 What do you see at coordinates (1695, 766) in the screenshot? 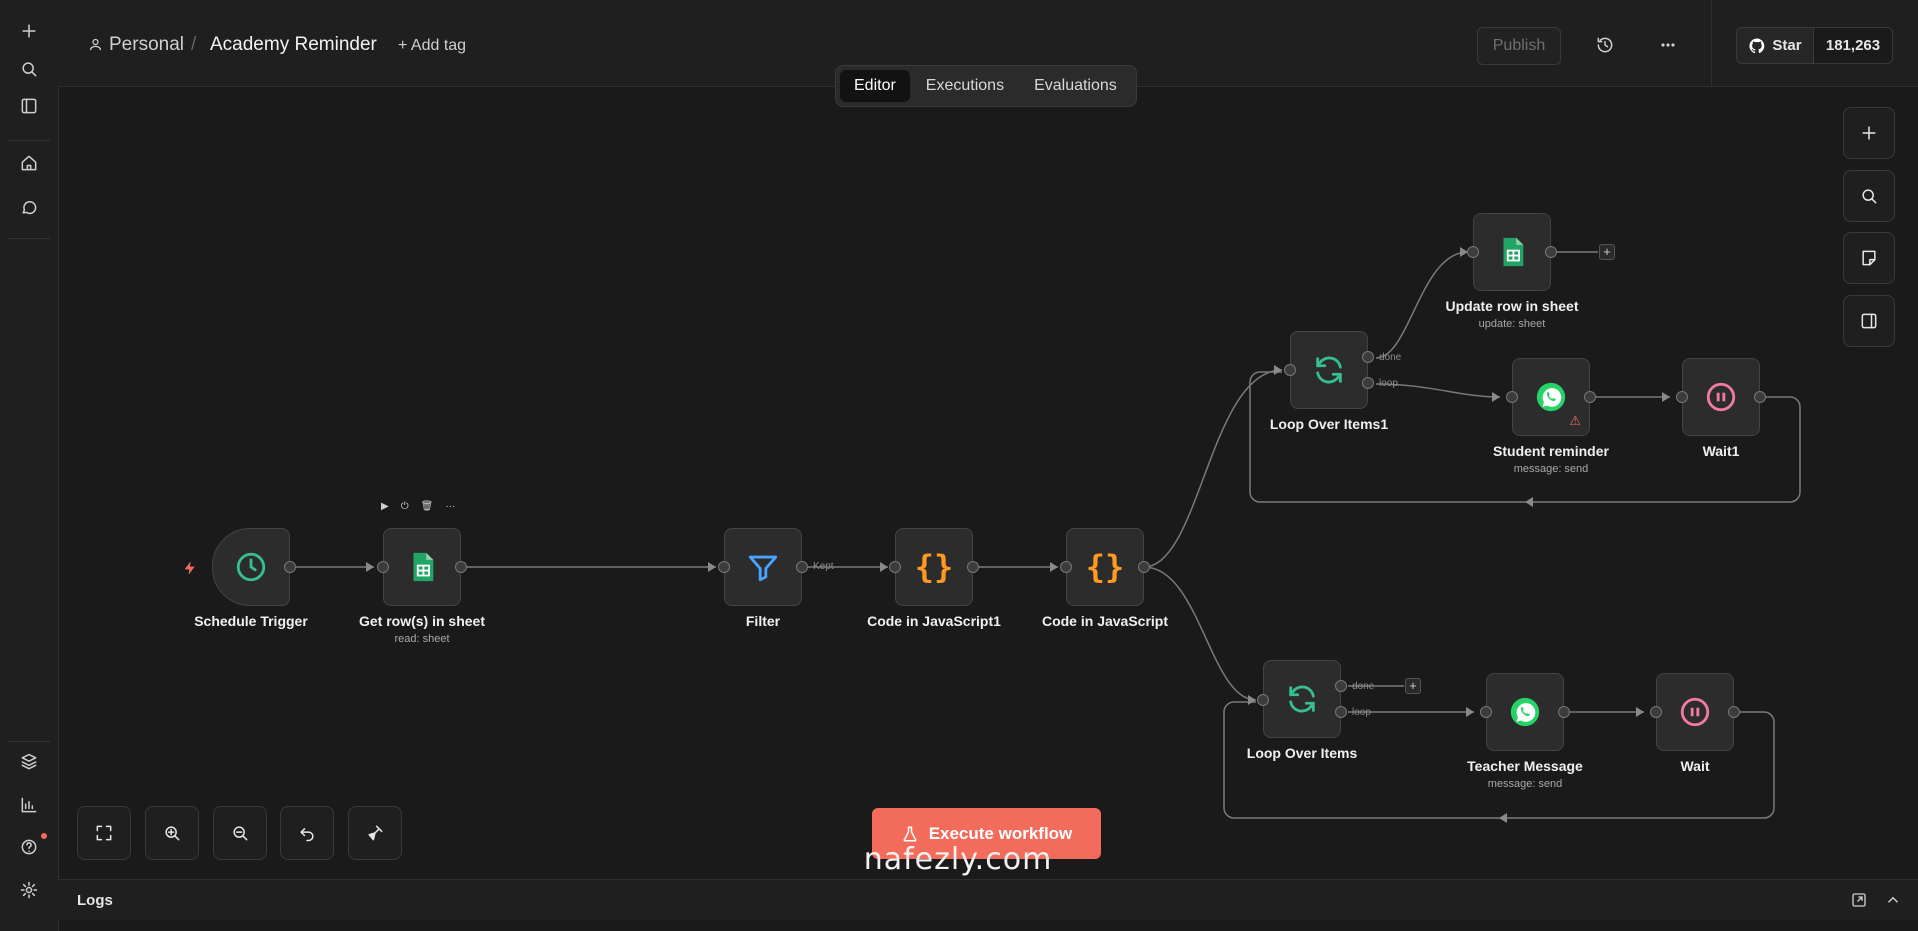
I see `node-label: Wait` at bounding box center [1695, 766].